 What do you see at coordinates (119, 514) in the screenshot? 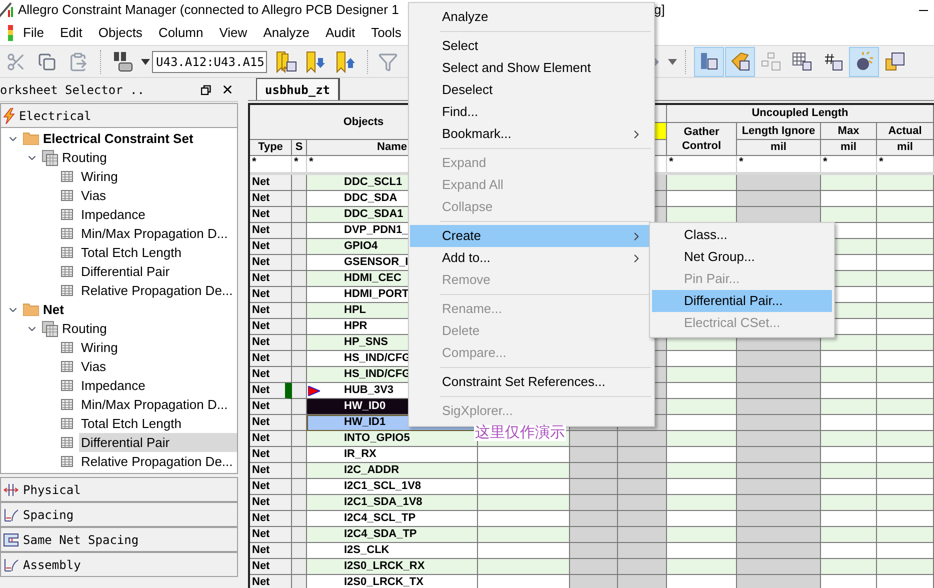
I see `section-header: Spacing` at bounding box center [119, 514].